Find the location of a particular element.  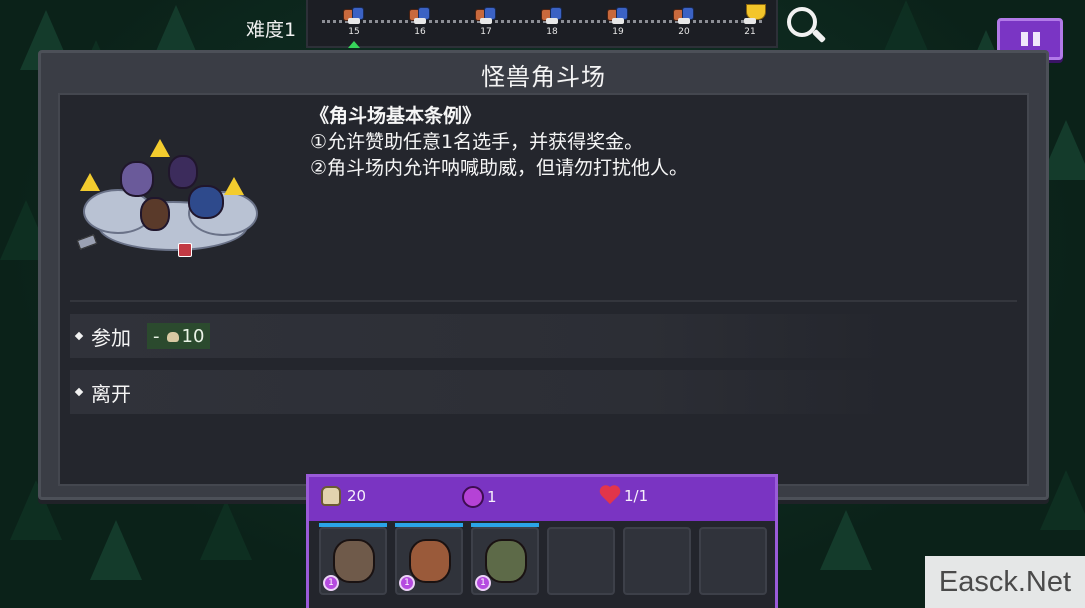

rule-item: ①允许赞助任意1名选手，并获得奖金。 is located at coordinates (477, 142).